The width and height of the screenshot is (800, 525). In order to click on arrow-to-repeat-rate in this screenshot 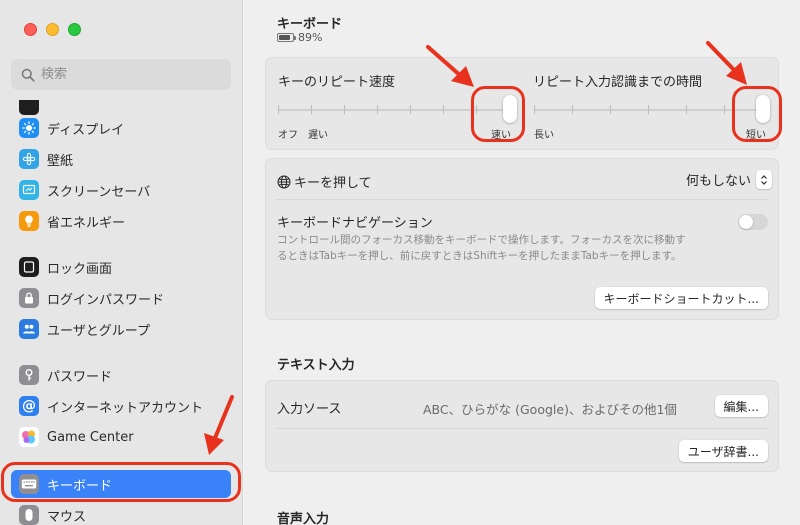, I will do `click(450, 66)`.